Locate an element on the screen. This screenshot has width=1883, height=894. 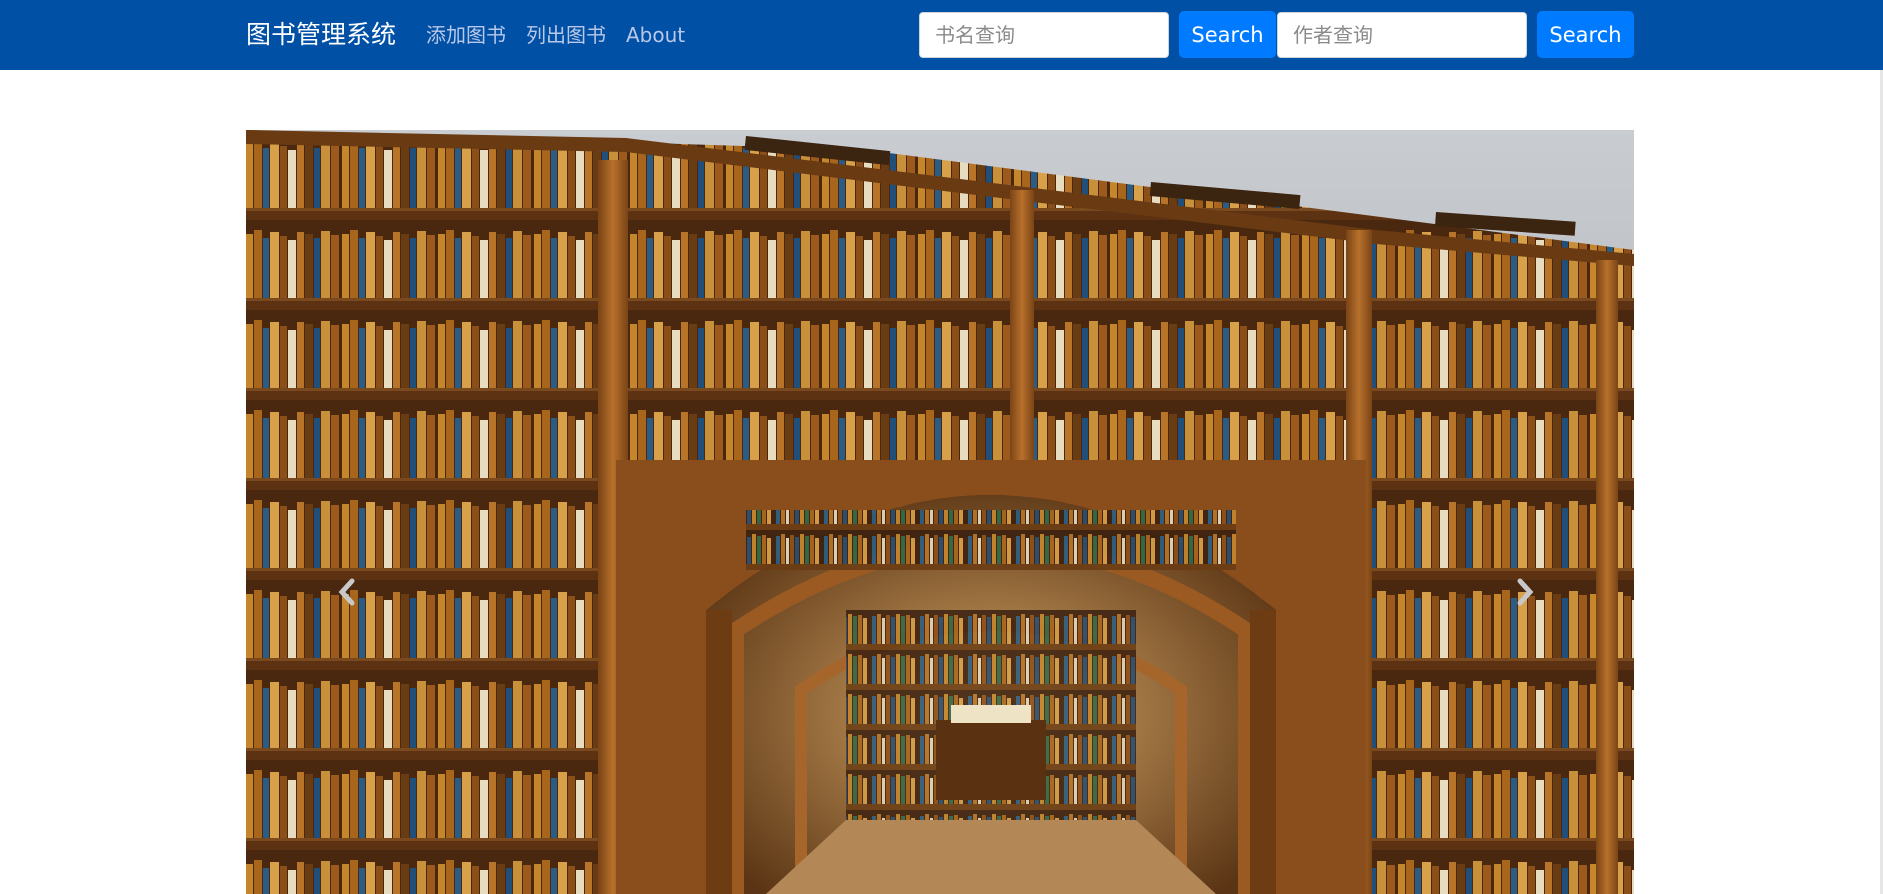
chevron-left-icon is located at coordinates (346, 592).